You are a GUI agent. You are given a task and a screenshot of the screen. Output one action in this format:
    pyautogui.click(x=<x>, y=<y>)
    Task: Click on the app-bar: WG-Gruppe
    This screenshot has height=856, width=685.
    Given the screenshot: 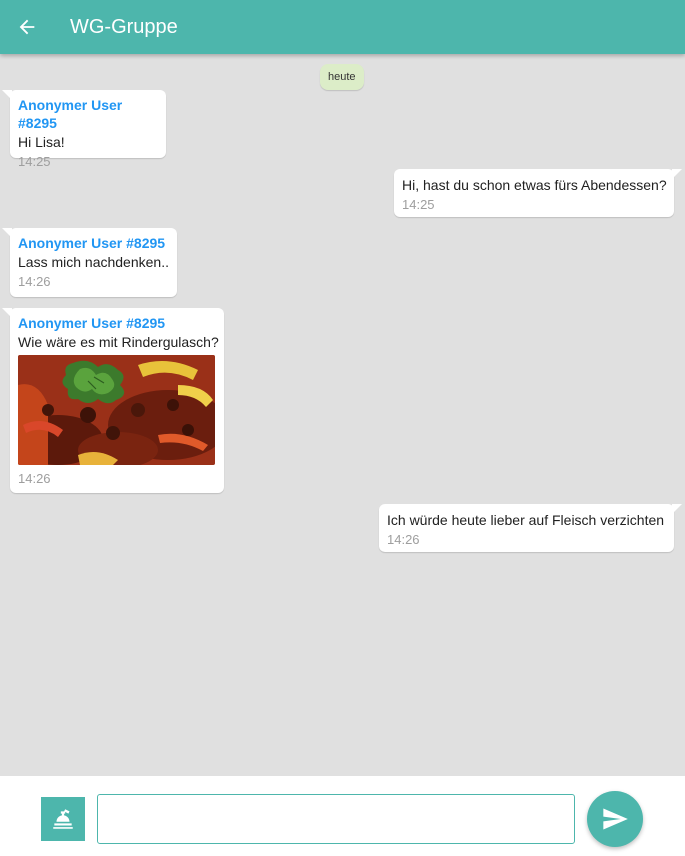 What is the action you would take?
    pyautogui.click(x=342, y=27)
    